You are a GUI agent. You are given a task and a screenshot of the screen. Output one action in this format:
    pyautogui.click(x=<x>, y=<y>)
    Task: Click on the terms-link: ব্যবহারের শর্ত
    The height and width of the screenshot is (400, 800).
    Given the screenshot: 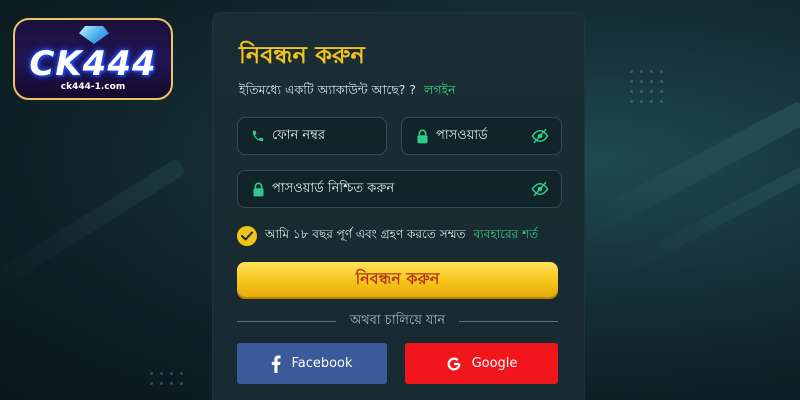 What is the action you would take?
    pyautogui.click(x=506, y=236)
    